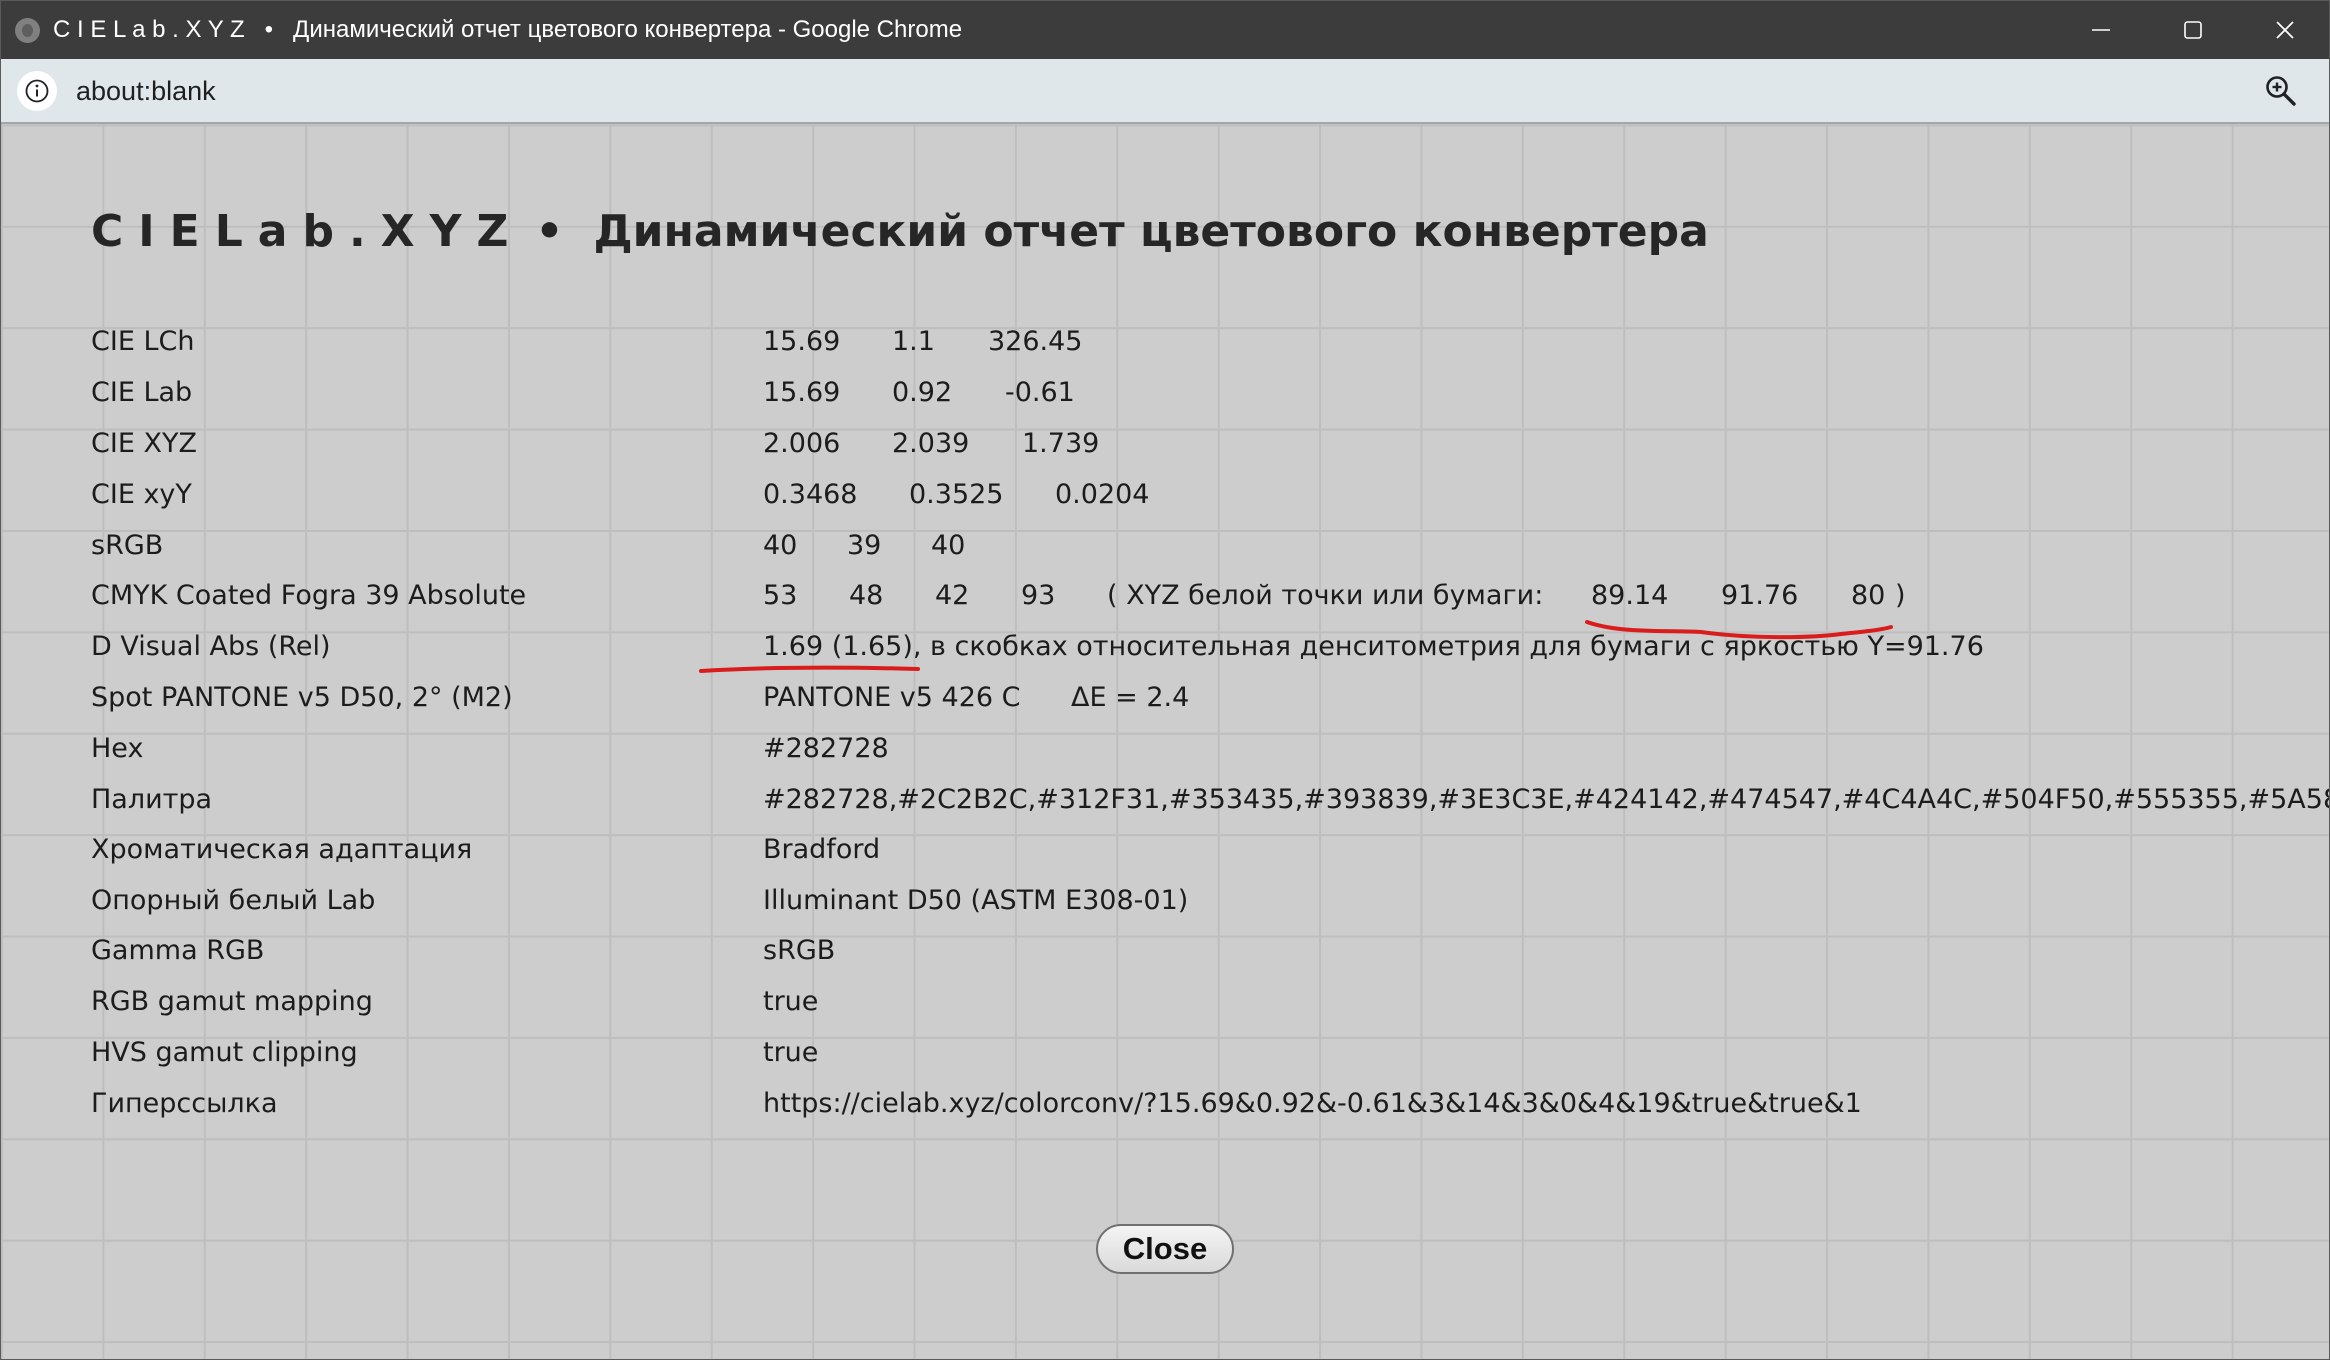 The image size is (2330, 1360). I want to click on row-cie-xyy: CIE xyY 0.3468 0.3525 0.0204, so click(1165, 495).